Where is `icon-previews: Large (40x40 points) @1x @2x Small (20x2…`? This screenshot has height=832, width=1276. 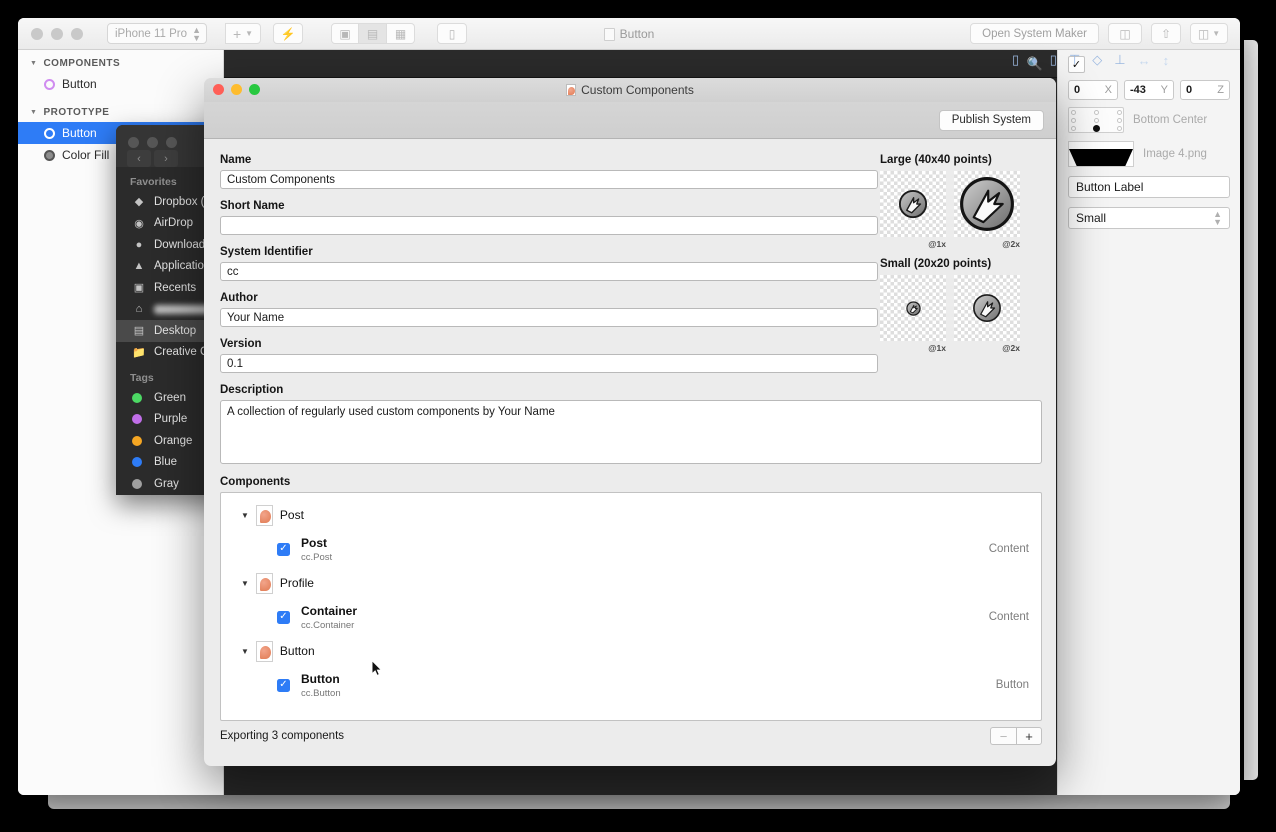
icon-previews: Large (40x40 points) @1x @2x Small (20x2… is located at coordinates (960, 253).